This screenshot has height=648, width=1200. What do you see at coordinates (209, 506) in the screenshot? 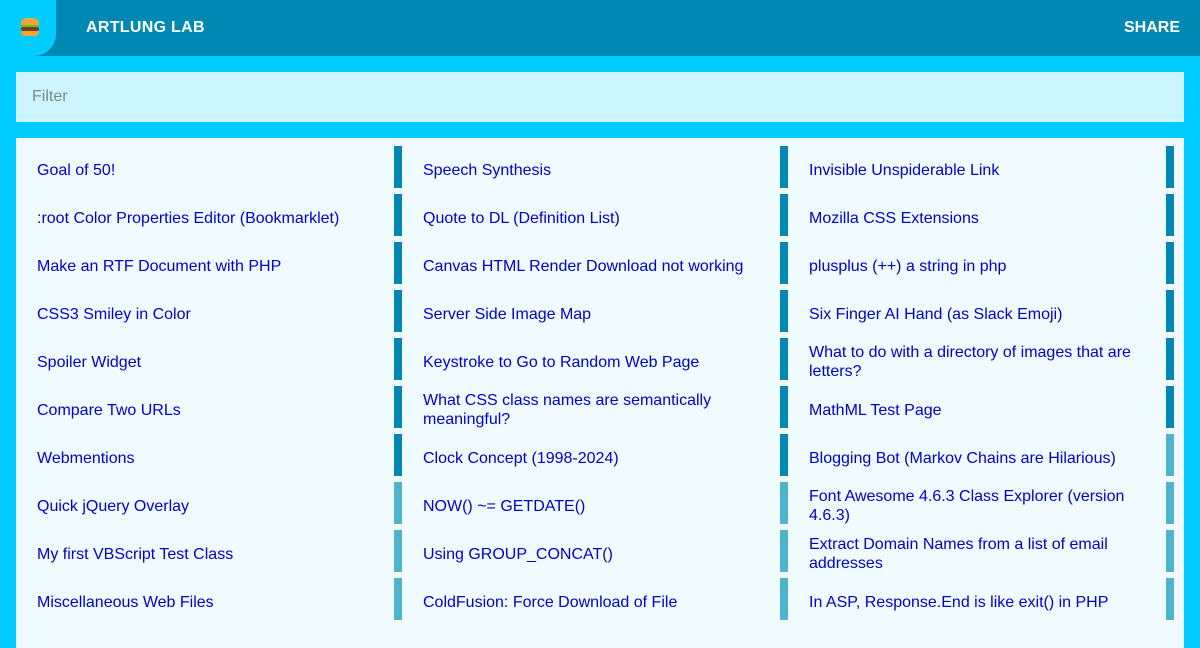
I see `list-item: Quick jQuery Overlay` at bounding box center [209, 506].